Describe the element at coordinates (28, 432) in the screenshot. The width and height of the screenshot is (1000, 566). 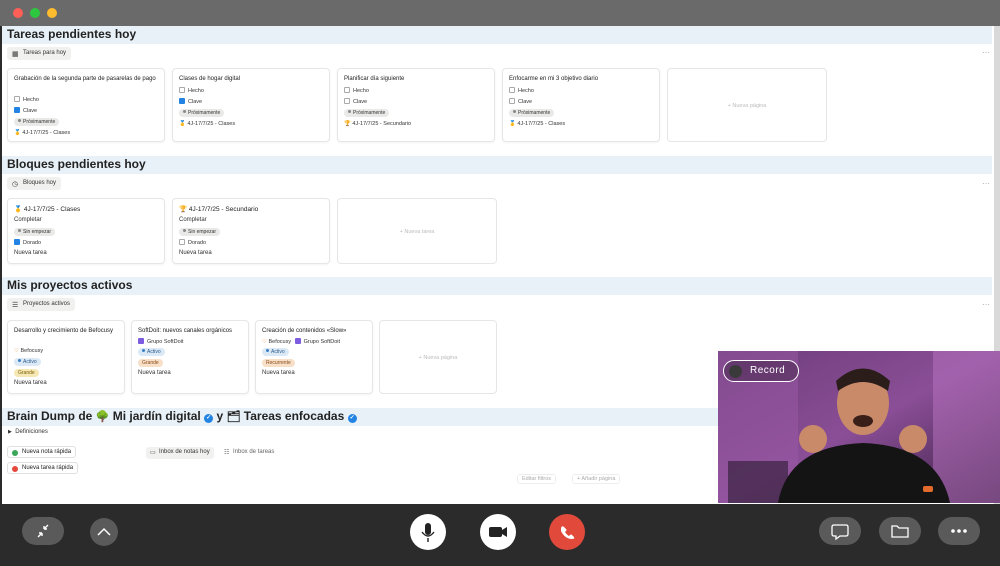
I see `definiciones-toggle: ▶ Definiciones` at that location.